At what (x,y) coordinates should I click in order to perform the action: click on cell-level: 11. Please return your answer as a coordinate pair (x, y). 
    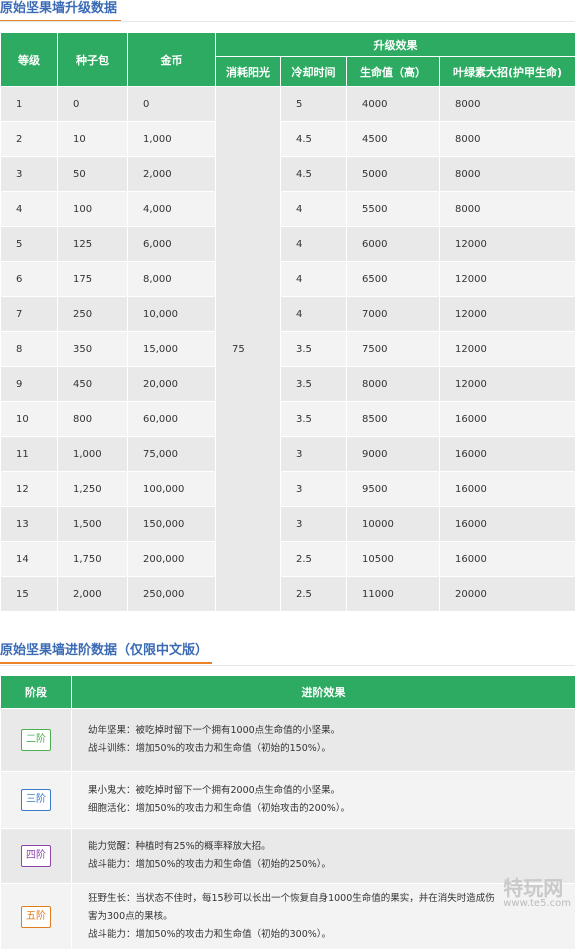
    Looking at the image, I should click on (29, 454).